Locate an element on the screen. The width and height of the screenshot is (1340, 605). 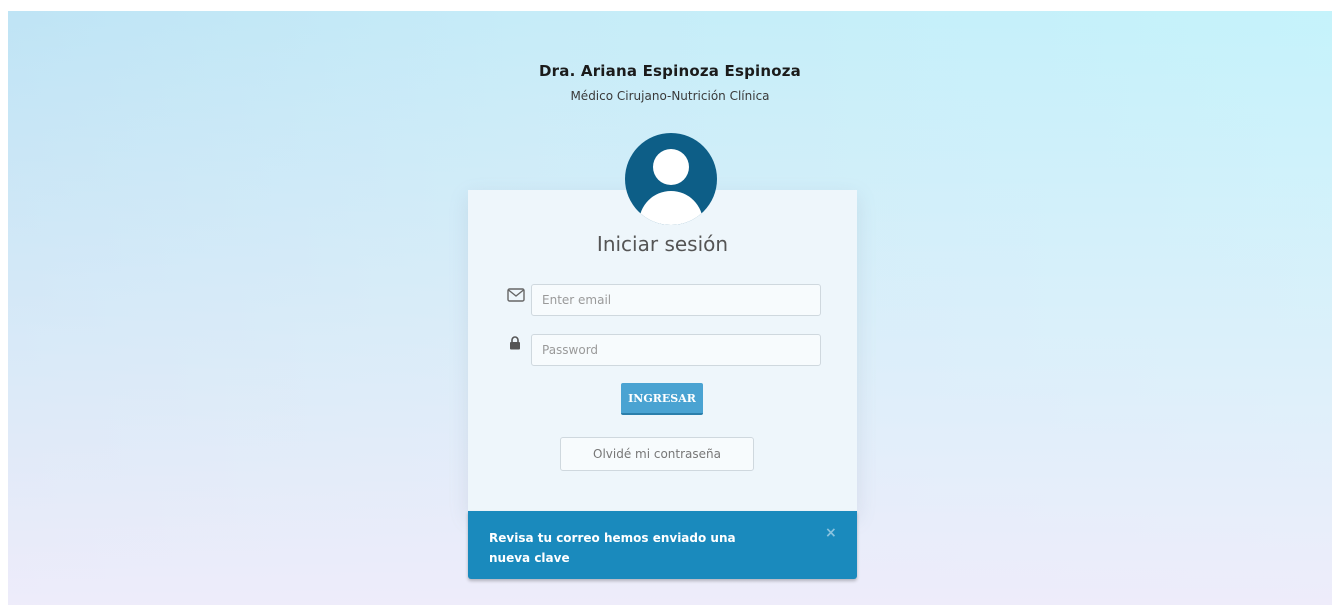
forgot-password-button: Olvidé mi contraseña is located at coordinates (657, 454).